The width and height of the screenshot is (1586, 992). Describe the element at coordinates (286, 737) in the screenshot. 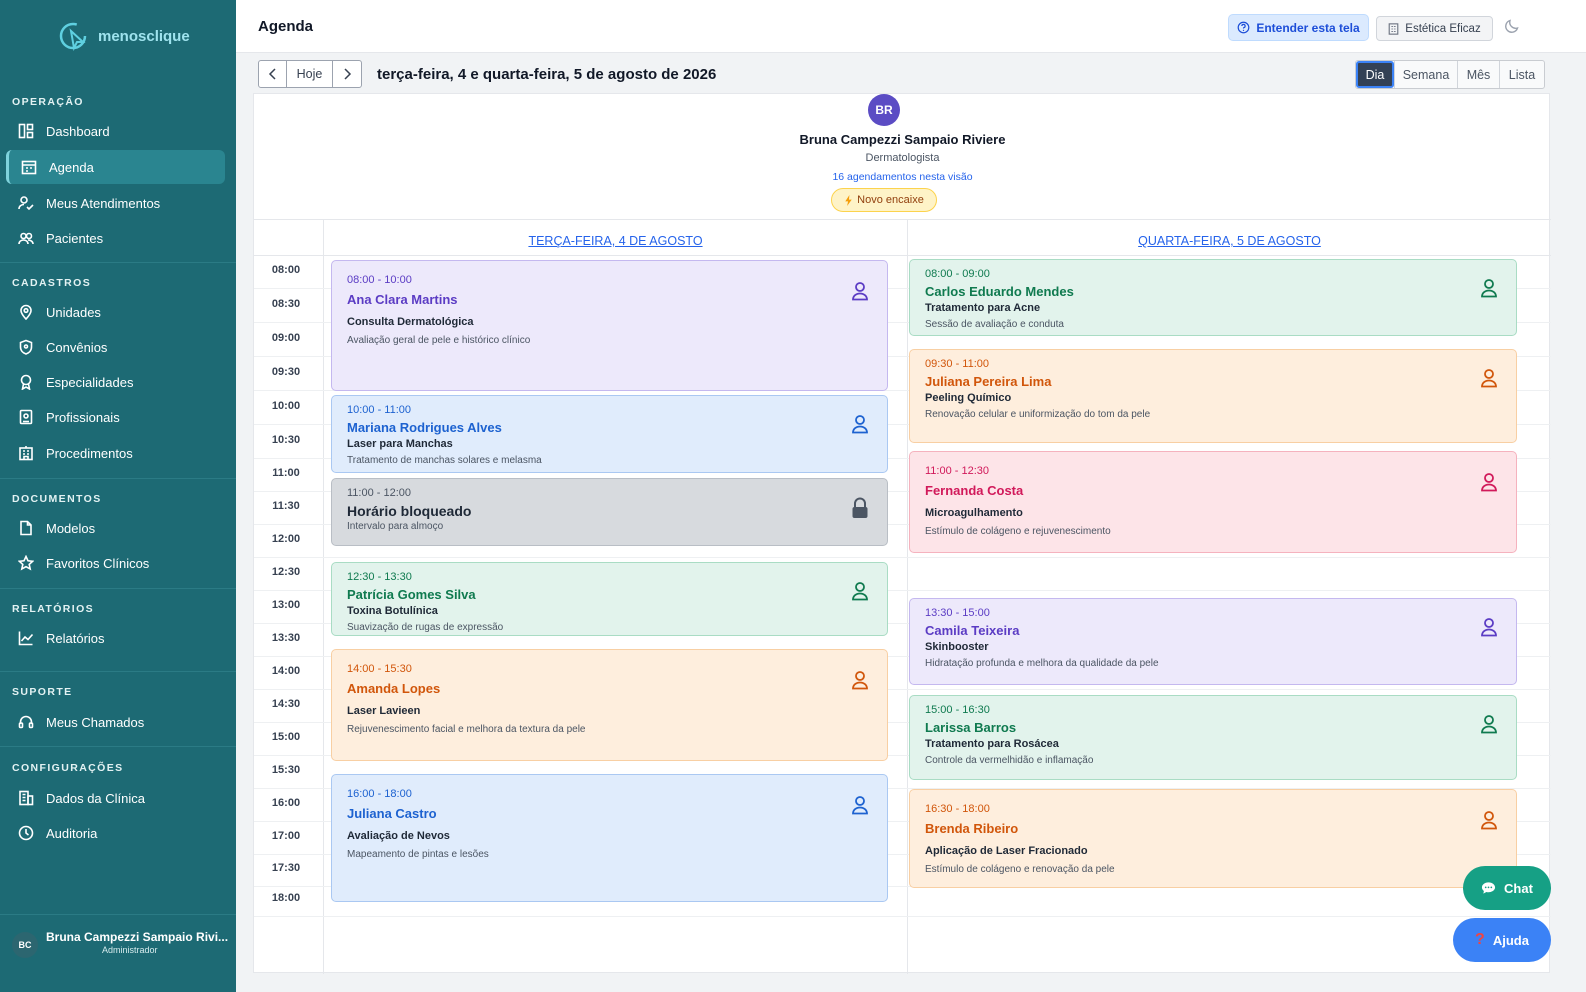

I see `time-label: 15:00` at that location.